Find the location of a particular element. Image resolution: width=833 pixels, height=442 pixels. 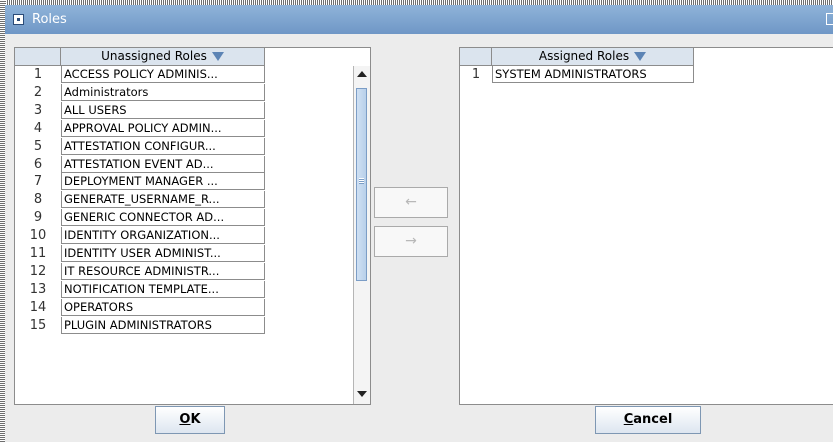

cancel-button-label: Cancel is located at coordinates (648, 419).